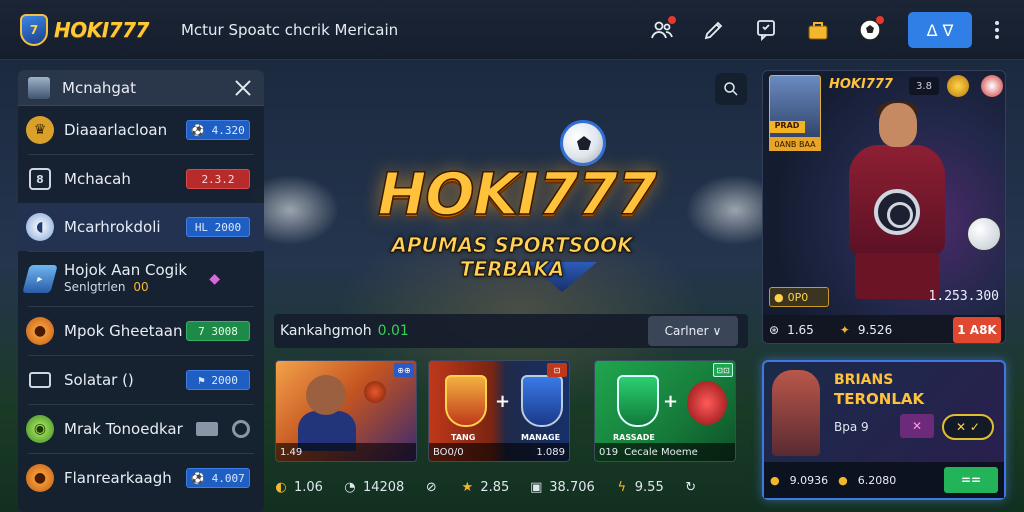  What do you see at coordinates (375, 392) in the screenshot?
I see `ball-icon` at bounding box center [375, 392].